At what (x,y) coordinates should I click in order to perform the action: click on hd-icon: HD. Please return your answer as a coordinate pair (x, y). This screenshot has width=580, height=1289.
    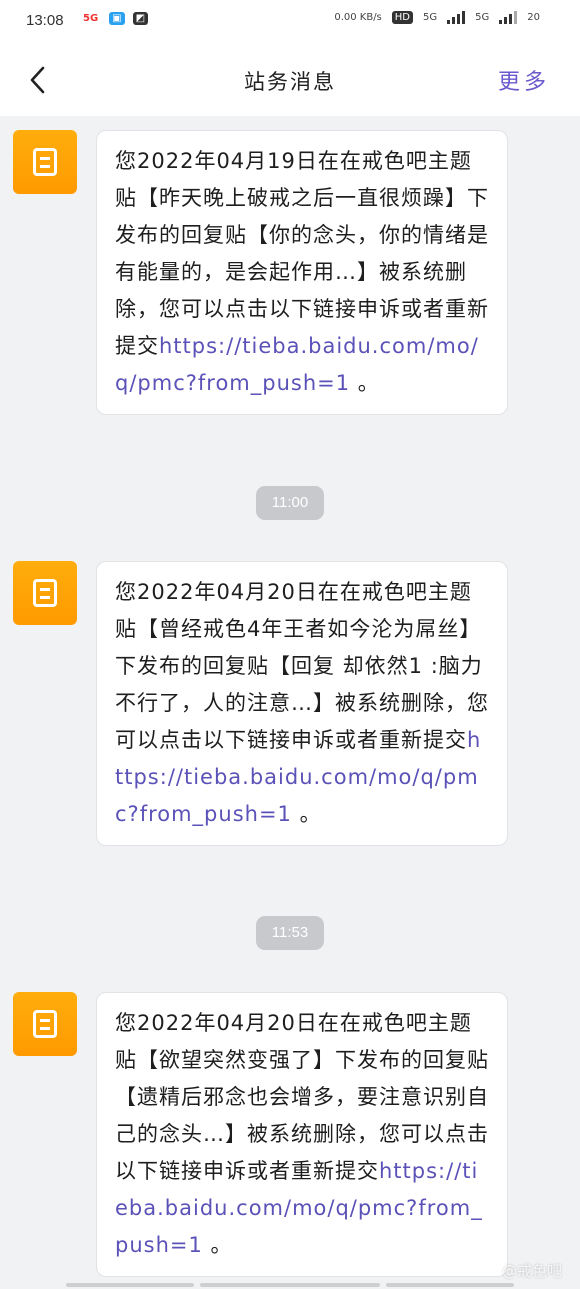
    Looking at the image, I should click on (402, 17).